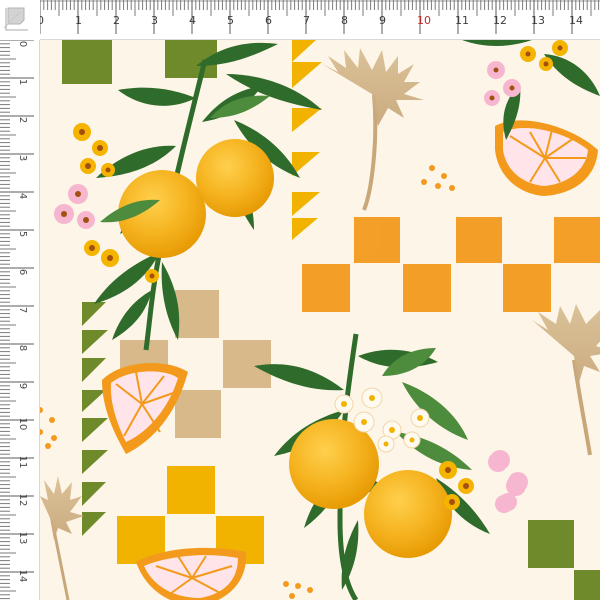 The height and width of the screenshot is (600, 600). I want to click on left-ruler: 01234567891011121314, so click(20, 300).